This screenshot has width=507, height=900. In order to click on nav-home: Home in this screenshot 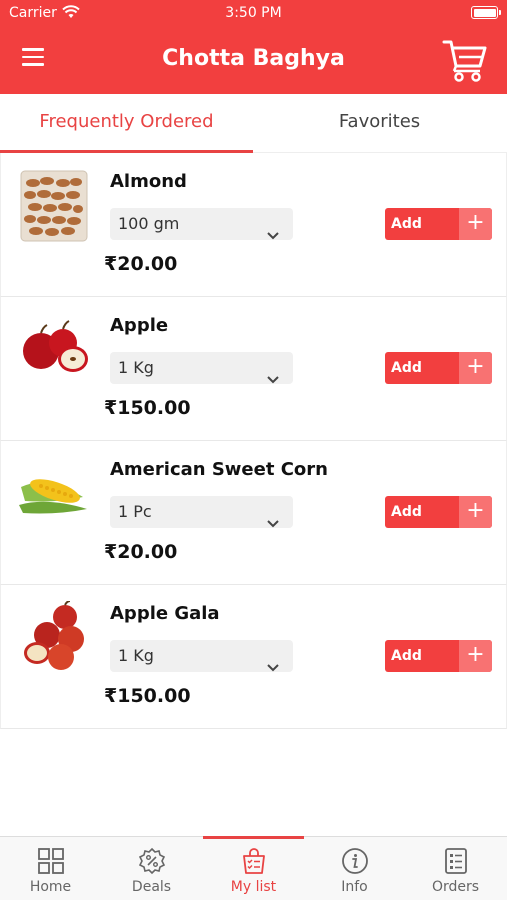, I will do `click(50, 868)`.